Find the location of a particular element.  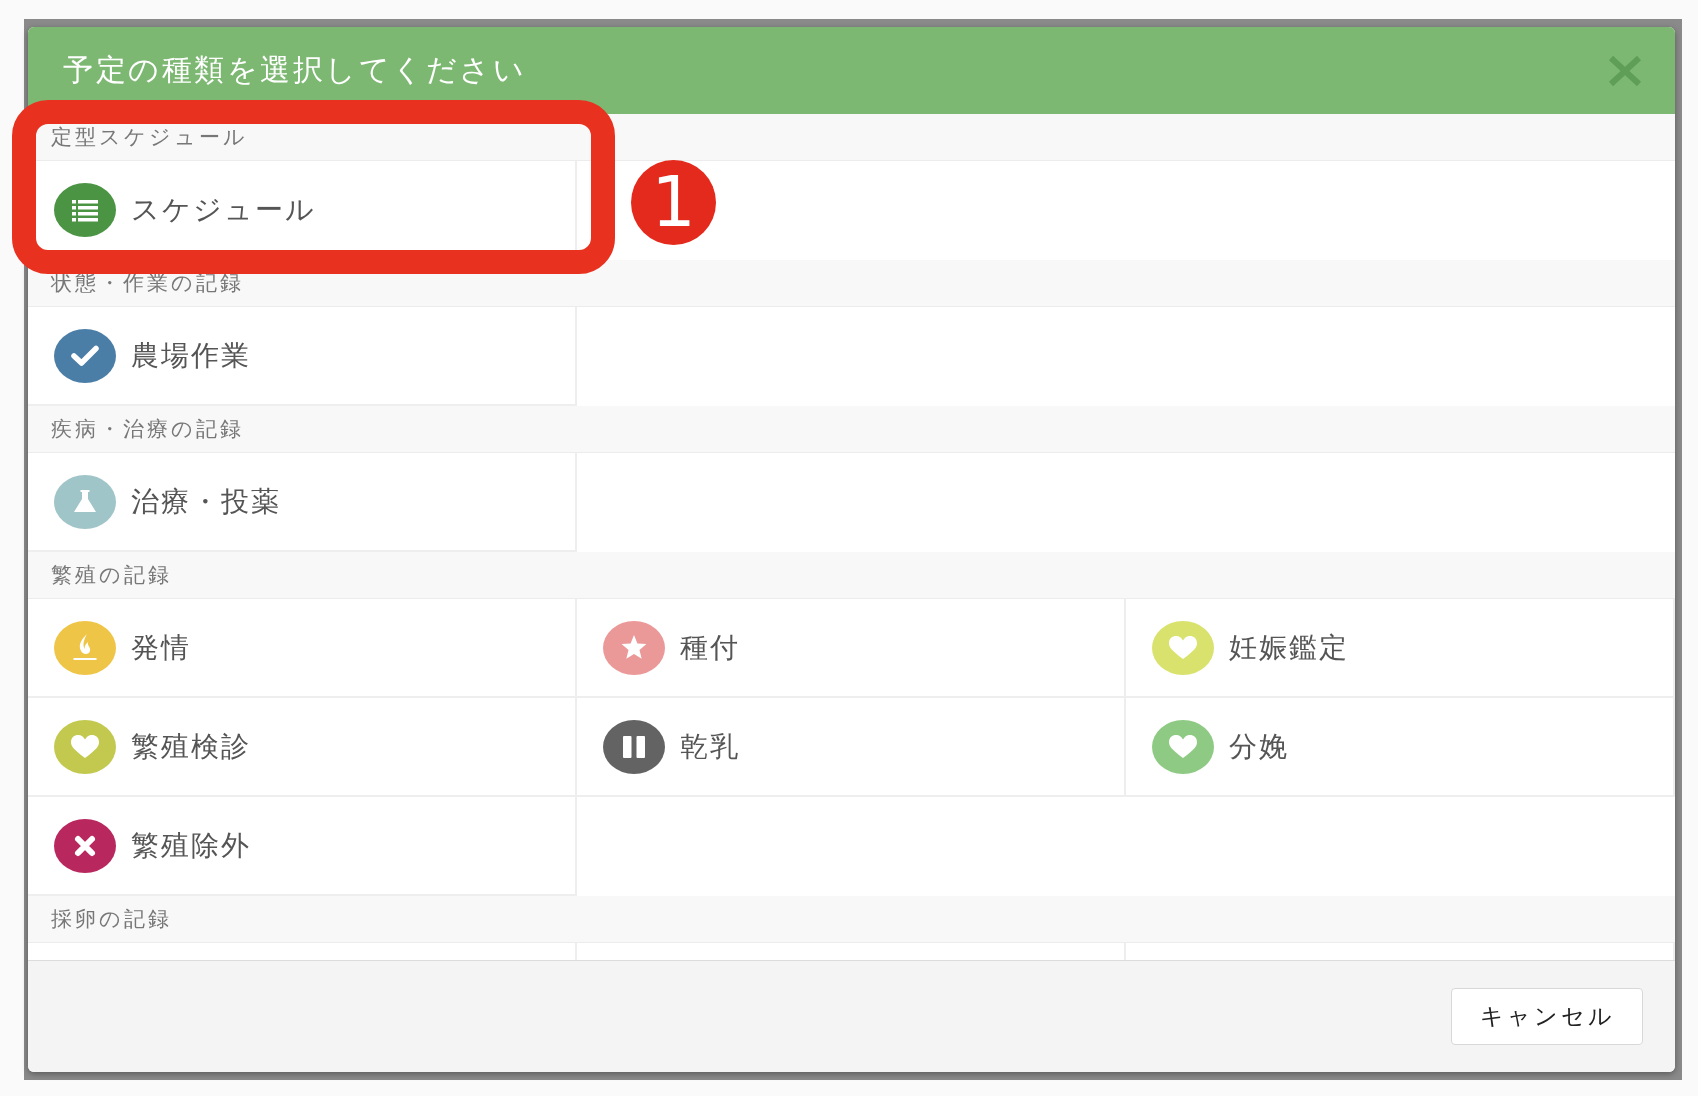

event-type-option: 繁殖検診 is located at coordinates (302, 747).